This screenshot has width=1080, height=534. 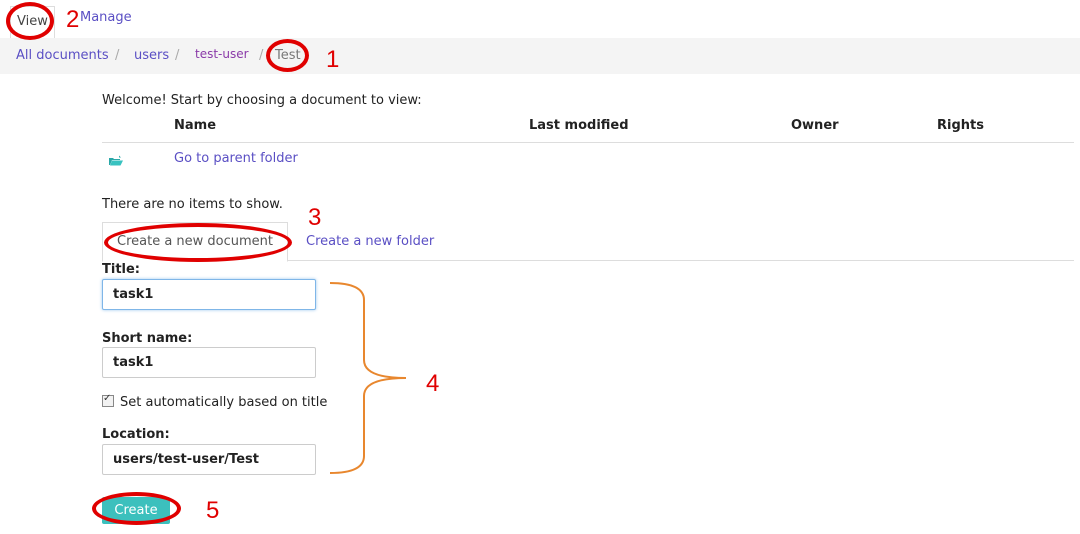 I want to click on annotation-number-5: 5, so click(x=213, y=510).